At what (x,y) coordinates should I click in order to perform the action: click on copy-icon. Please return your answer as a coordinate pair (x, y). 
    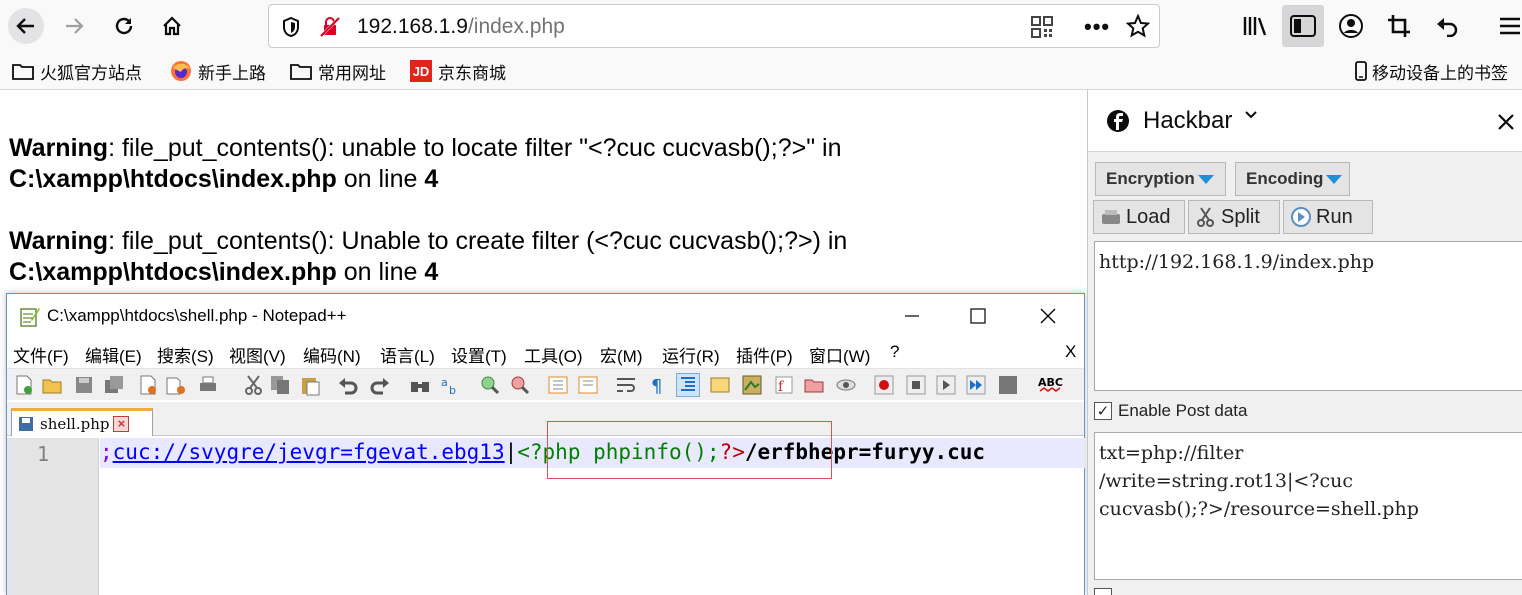
    Looking at the image, I should click on (280, 385).